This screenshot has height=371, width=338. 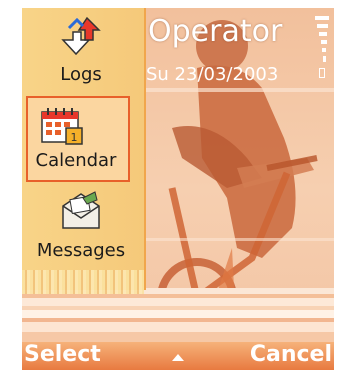 I want to click on battery-icon, so click(x=322, y=73).